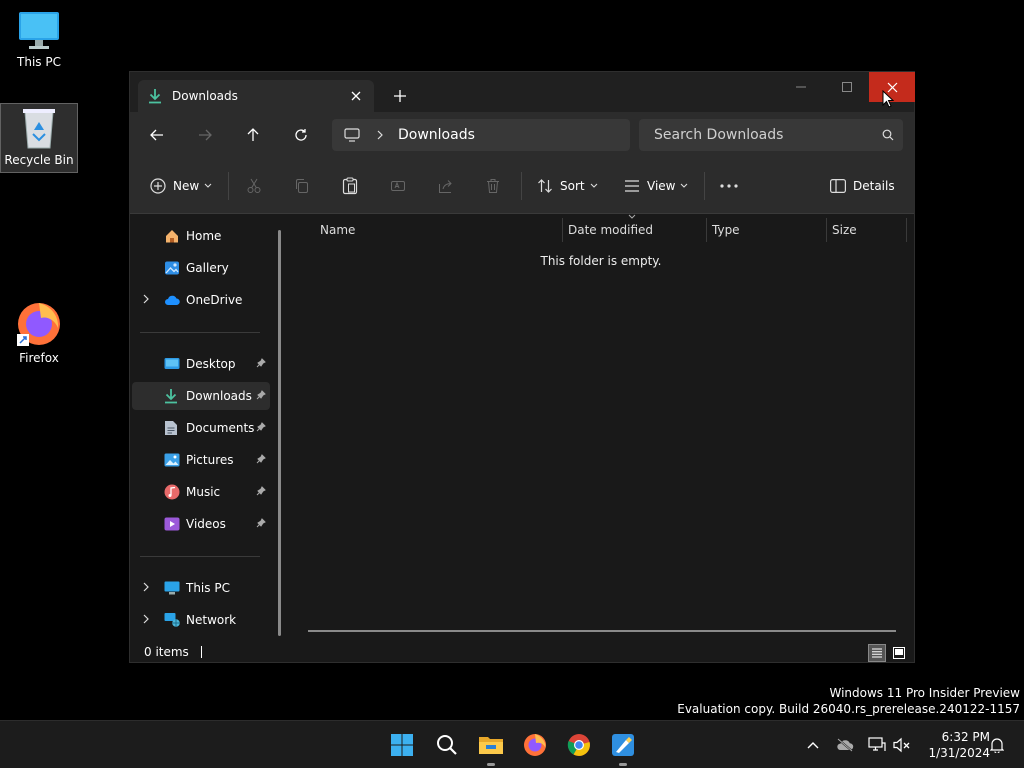 This screenshot has width=1024, height=768. What do you see at coordinates (39, 138) in the screenshot?
I see `desktop-icon-recycle-bin: Recycle Bin` at bounding box center [39, 138].